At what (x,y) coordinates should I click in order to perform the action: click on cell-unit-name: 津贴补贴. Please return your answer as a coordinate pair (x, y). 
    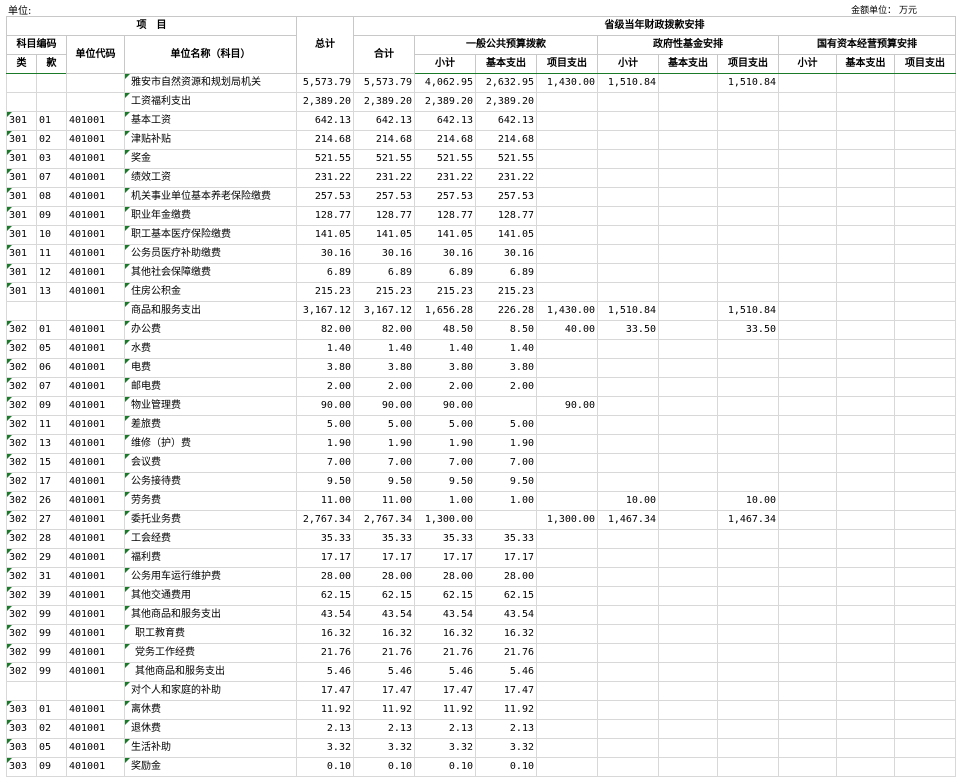
    Looking at the image, I should click on (210, 140).